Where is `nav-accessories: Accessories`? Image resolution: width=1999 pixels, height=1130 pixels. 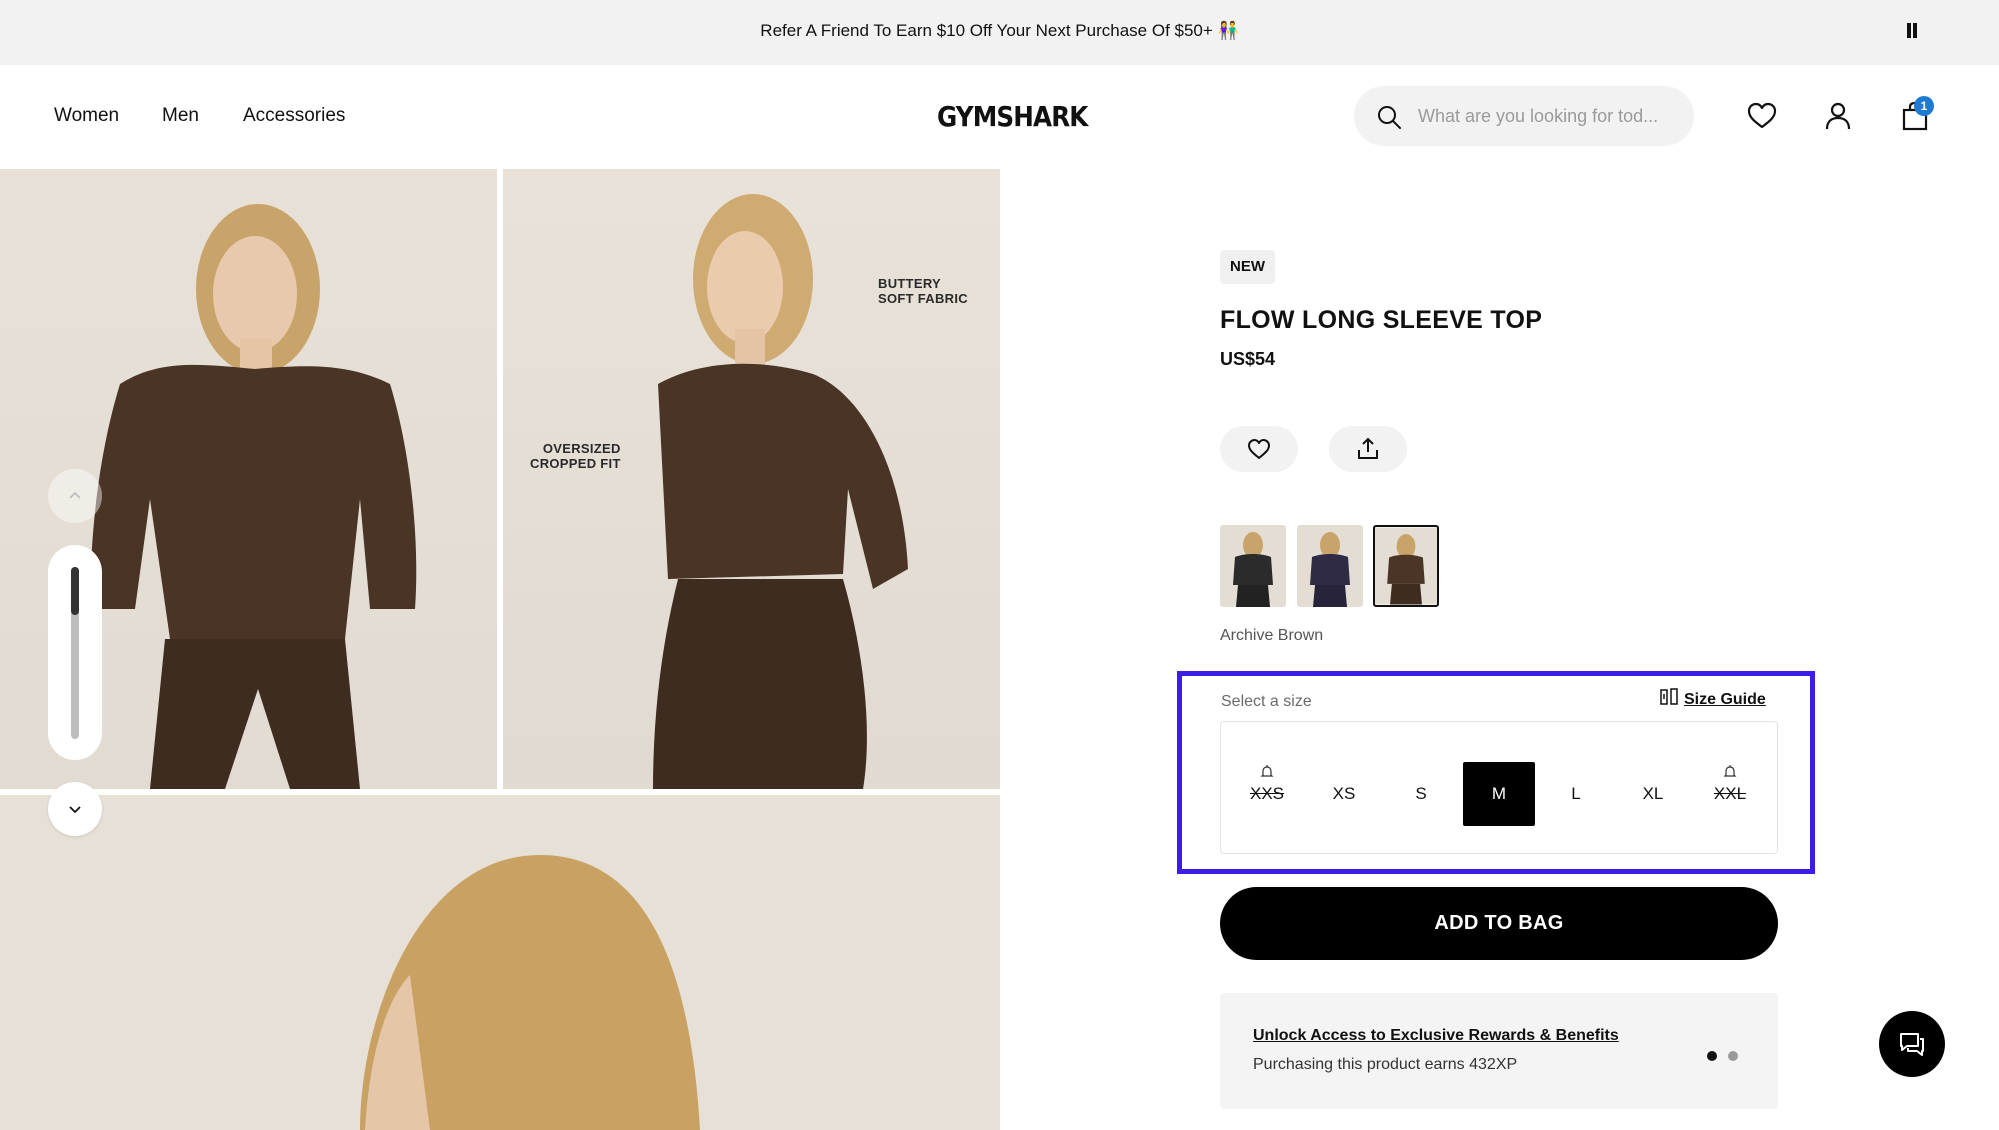
nav-accessories: Accessories is located at coordinates (294, 116).